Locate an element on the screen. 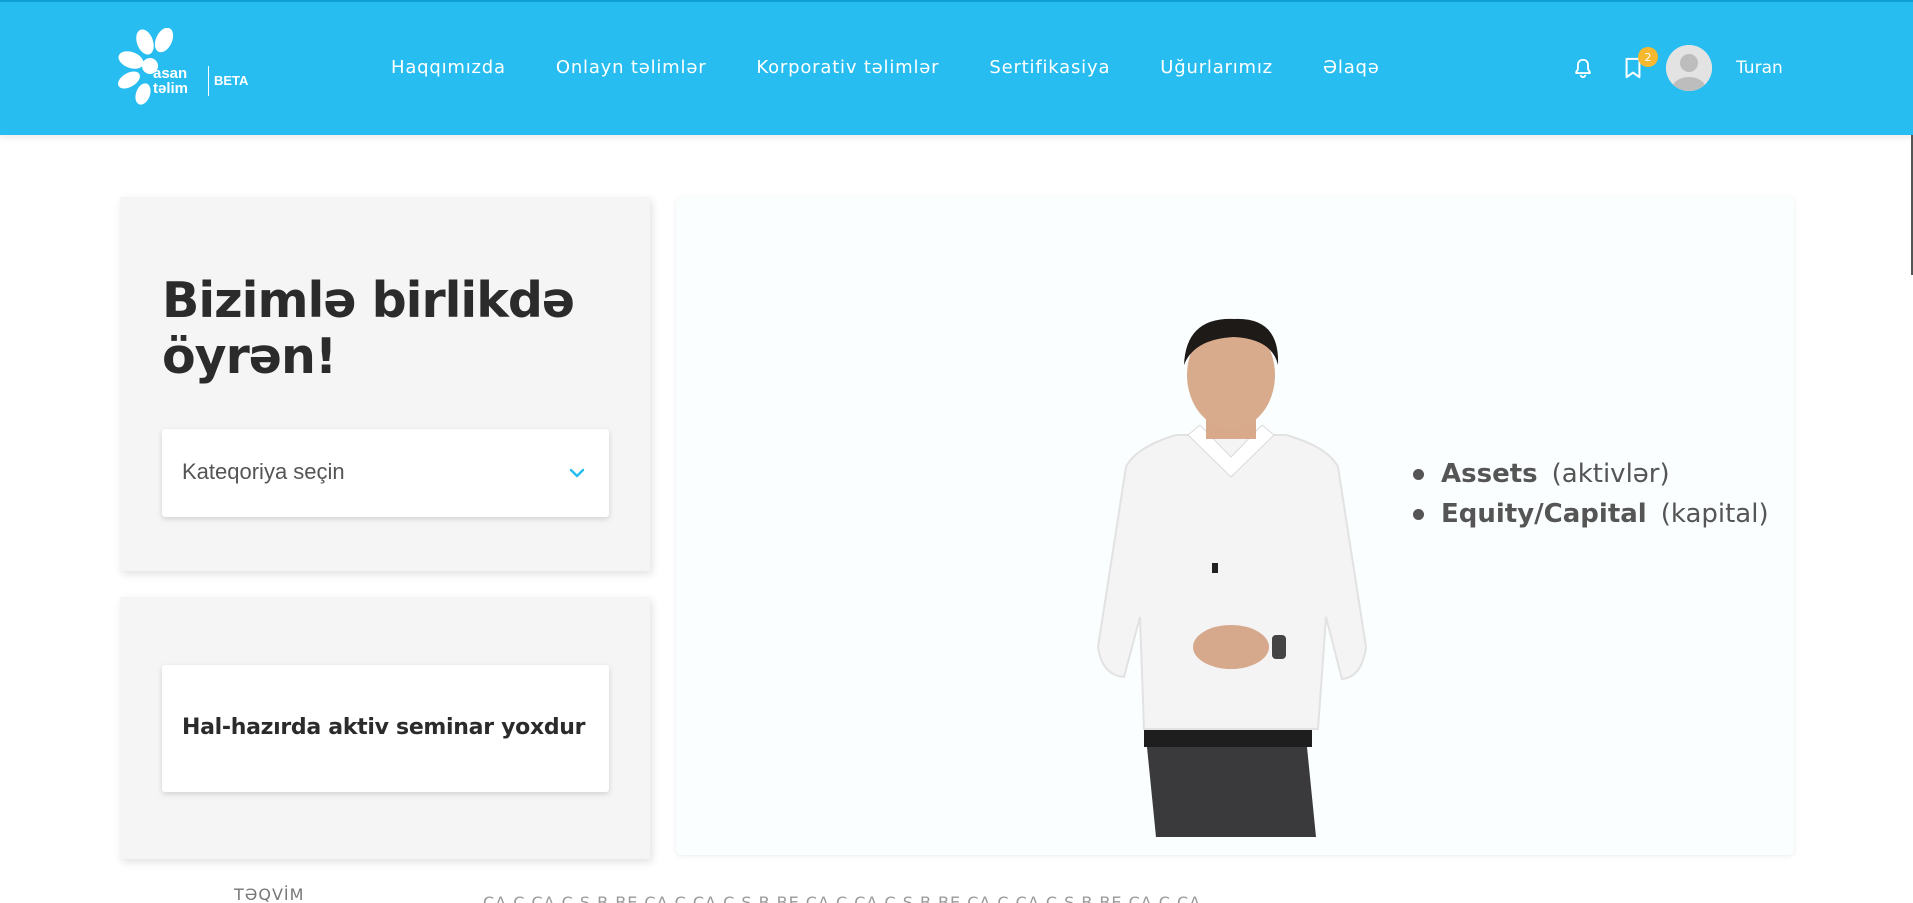 This screenshot has width=1913, height=903. chevron-down-icon is located at coordinates (577, 473).